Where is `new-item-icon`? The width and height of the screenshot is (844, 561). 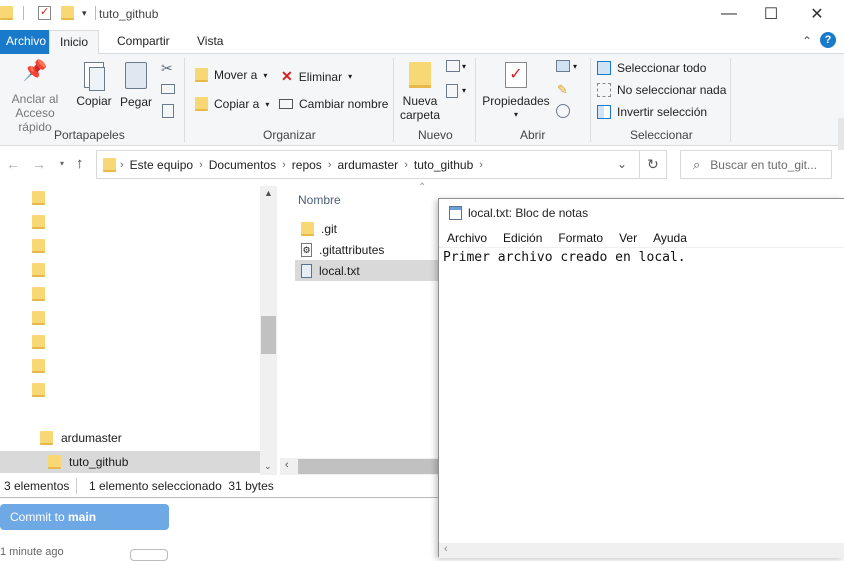 new-item-icon is located at coordinates (453, 66).